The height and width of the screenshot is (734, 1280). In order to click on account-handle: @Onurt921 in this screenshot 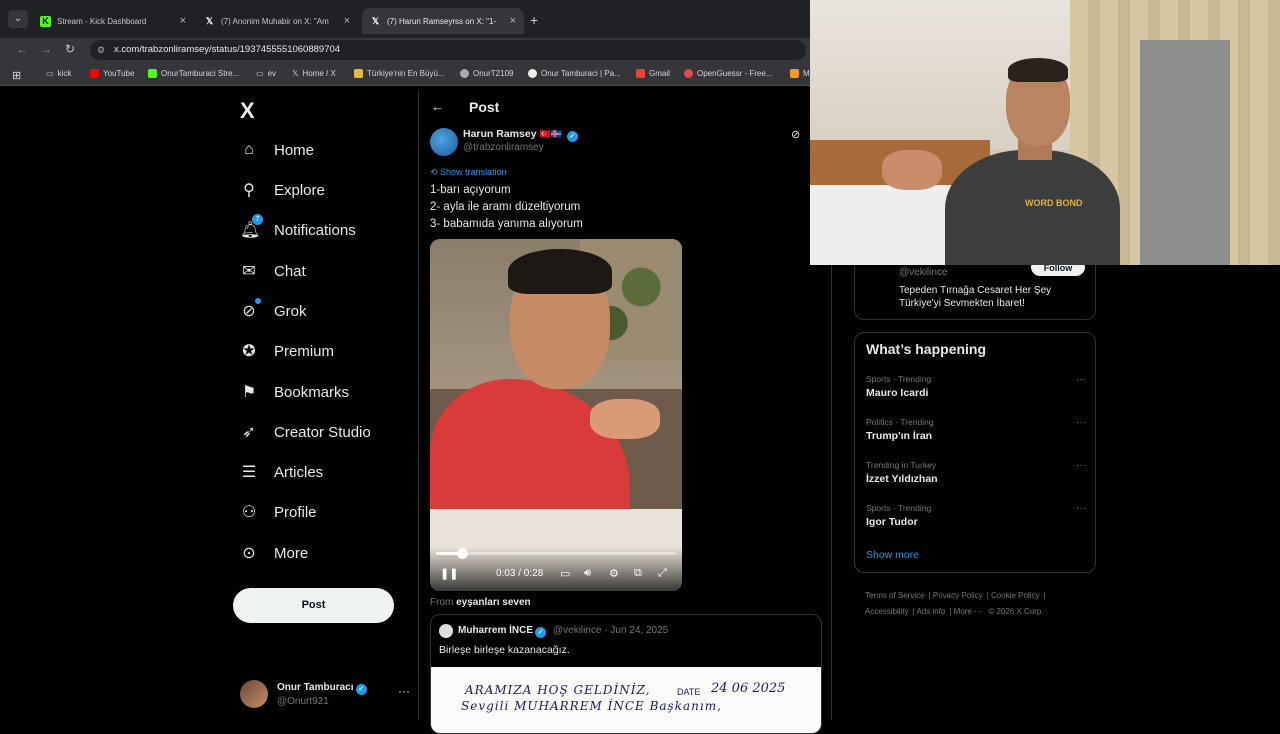, I will do `click(303, 701)`.